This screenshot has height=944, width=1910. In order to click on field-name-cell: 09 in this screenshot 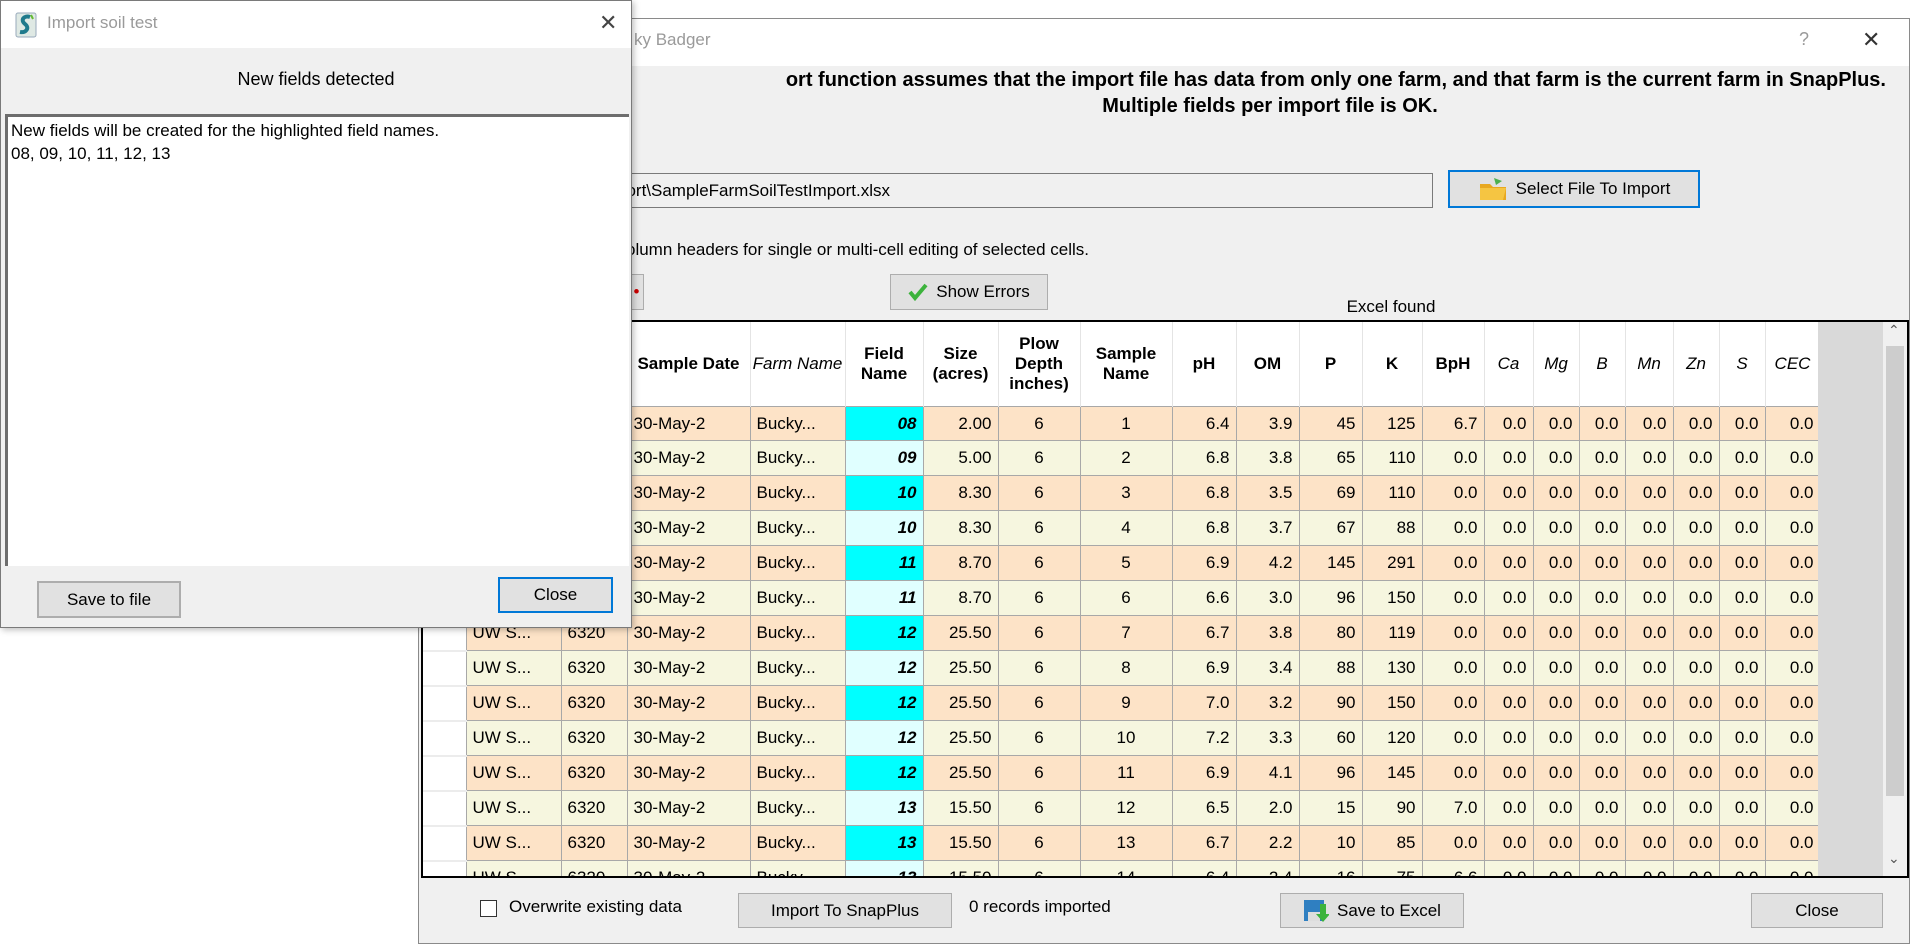, I will do `click(884, 458)`.